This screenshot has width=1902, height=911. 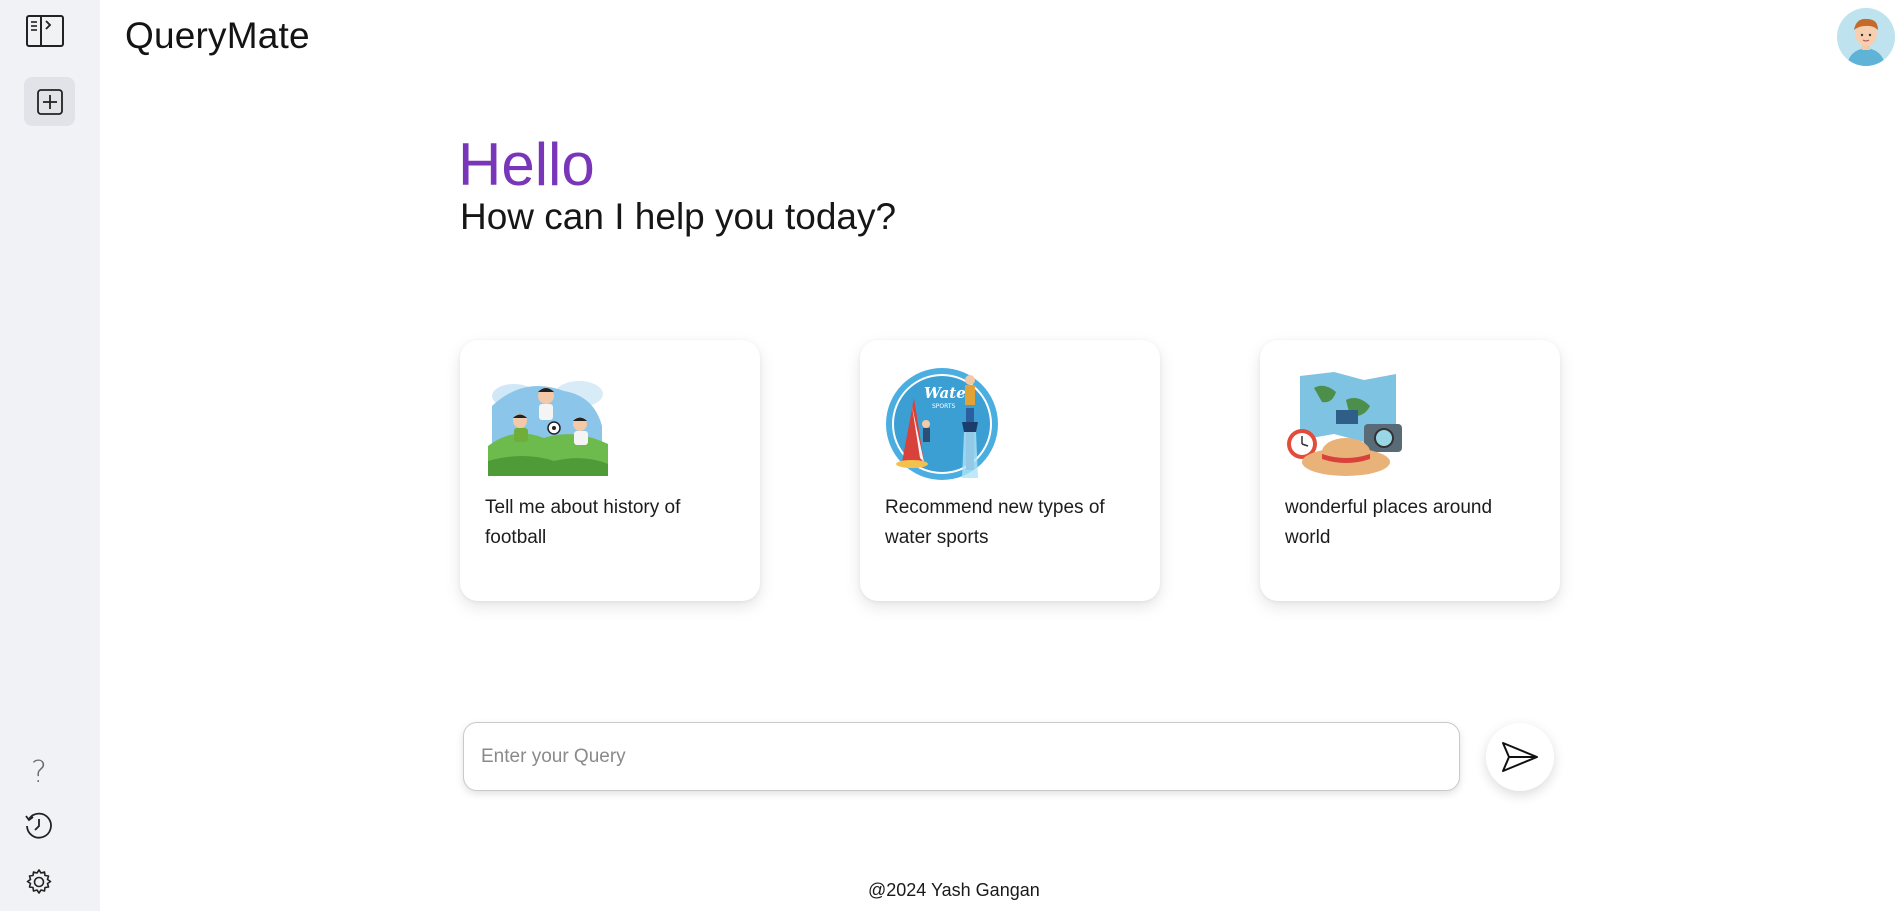 I want to click on footer-text: @2024 Yash Gangan, so click(x=954, y=890).